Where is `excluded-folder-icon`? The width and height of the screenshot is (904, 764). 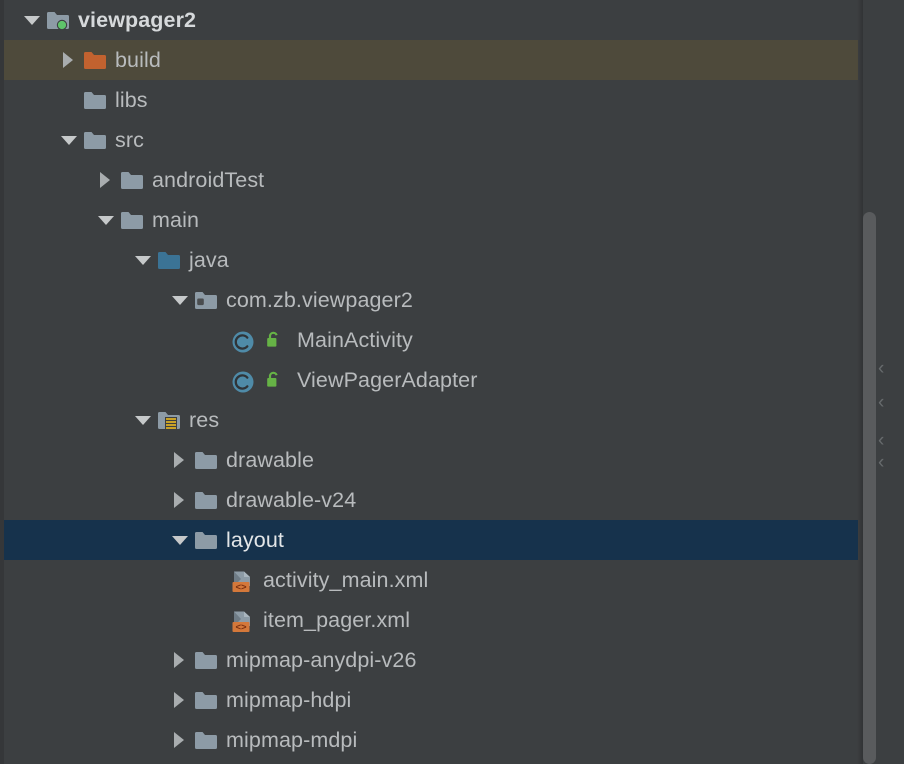 excluded-folder-icon is located at coordinates (96, 60).